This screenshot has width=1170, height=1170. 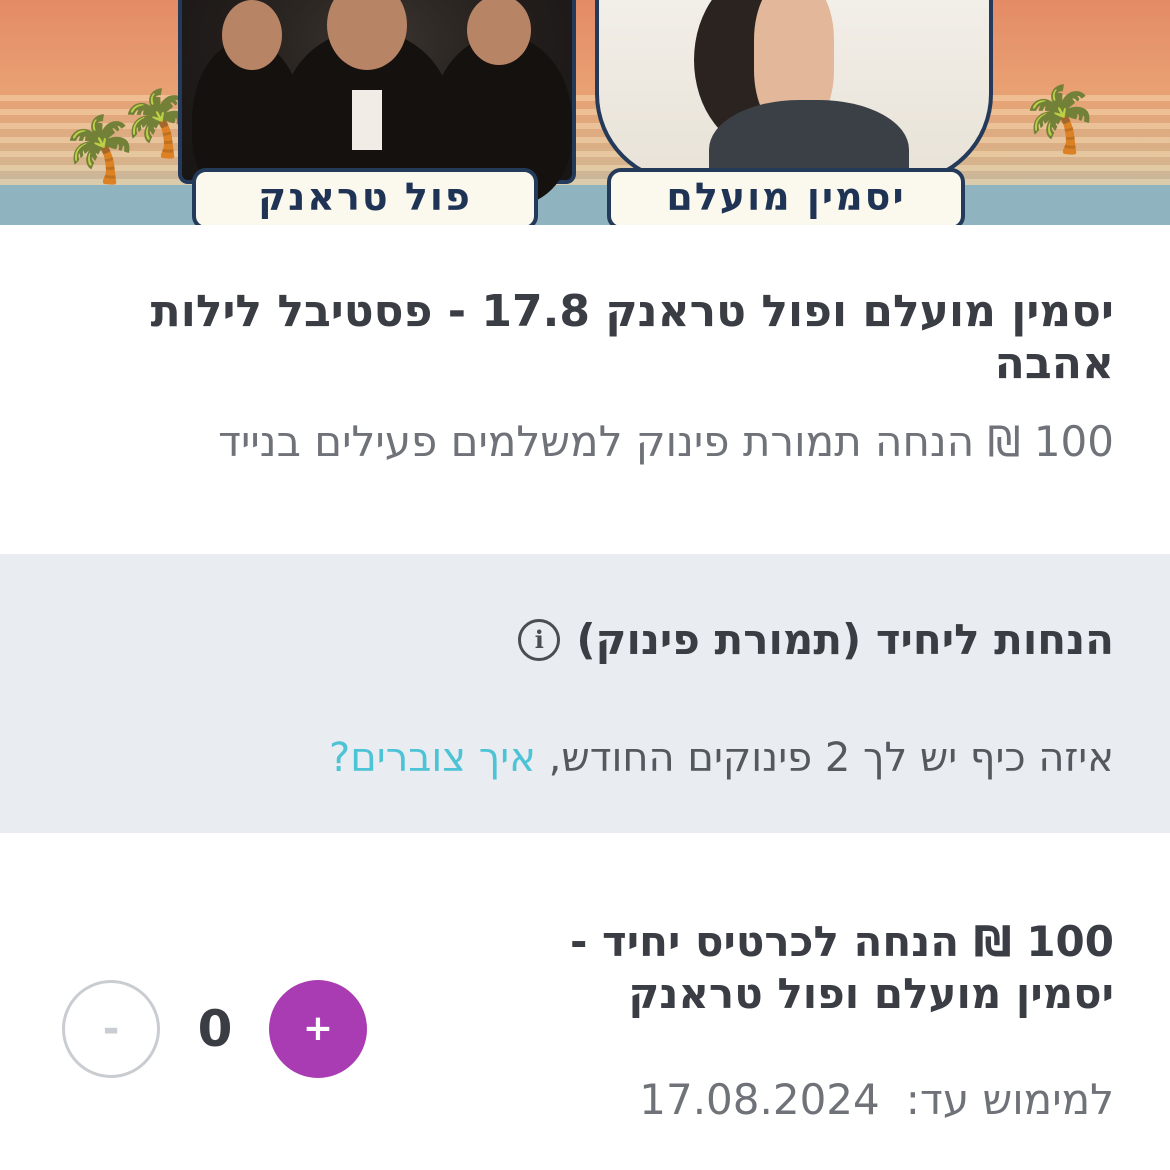 What do you see at coordinates (1060, 120) in the screenshot?
I see `palm-tree-icon: 🌴` at bounding box center [1060, 120].